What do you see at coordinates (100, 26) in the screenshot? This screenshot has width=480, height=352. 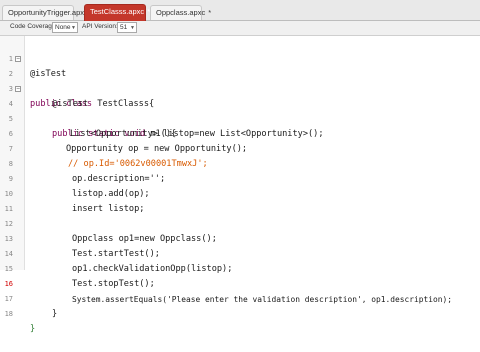 I see `api-version-label: API Version:` at bounding box center [100, 26].